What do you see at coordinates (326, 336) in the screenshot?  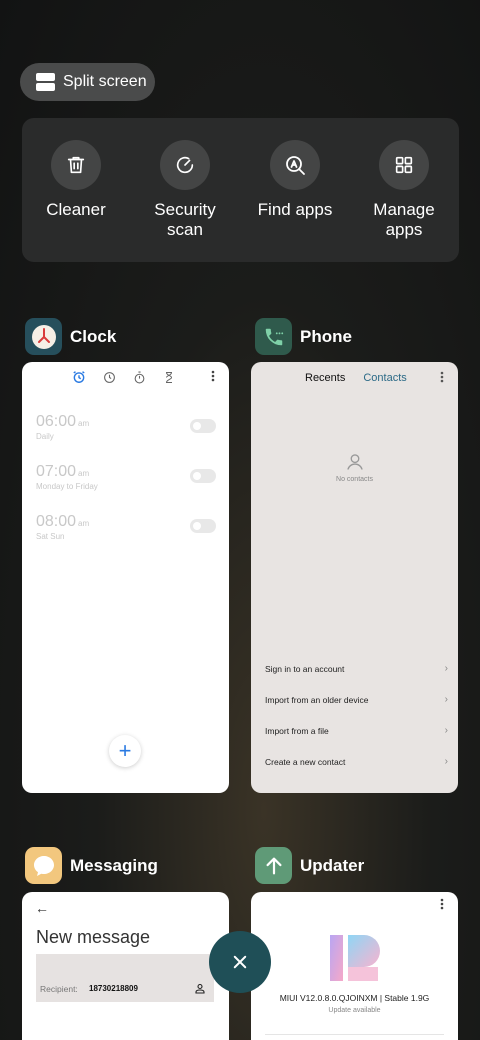 I see `phone-app-name: Phone` at bounding box center [326, 336].